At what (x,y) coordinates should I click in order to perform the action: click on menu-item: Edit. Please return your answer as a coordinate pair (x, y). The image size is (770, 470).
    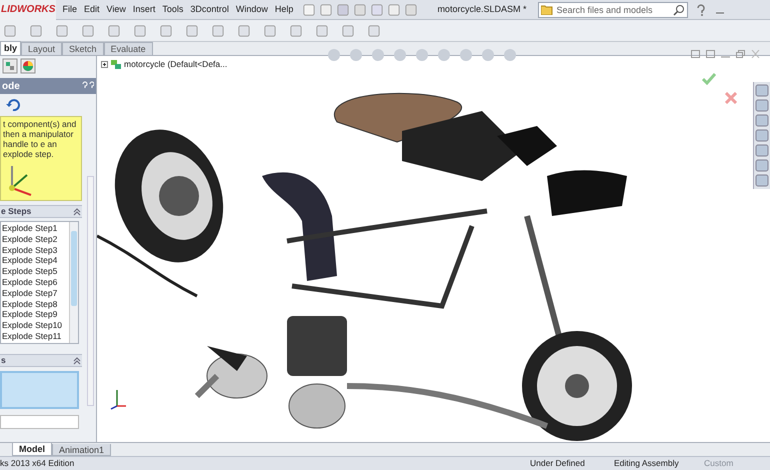
    Looking at the image, I should click on (92, 9).